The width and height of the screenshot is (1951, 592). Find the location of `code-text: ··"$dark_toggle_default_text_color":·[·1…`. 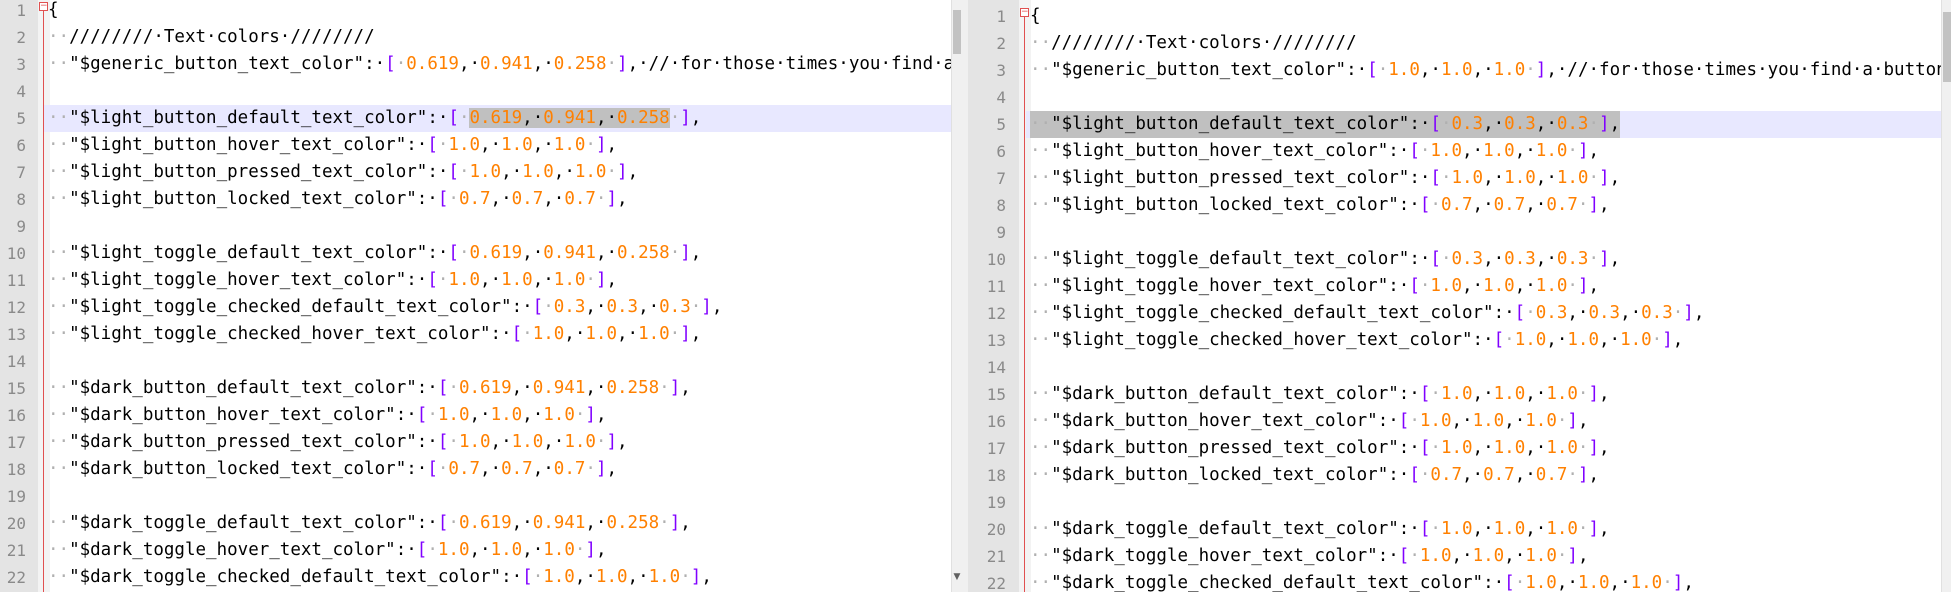

code-text: ··"$dark_toggle_default_text_color":·[·1… is located at coordinates (1320, 529).